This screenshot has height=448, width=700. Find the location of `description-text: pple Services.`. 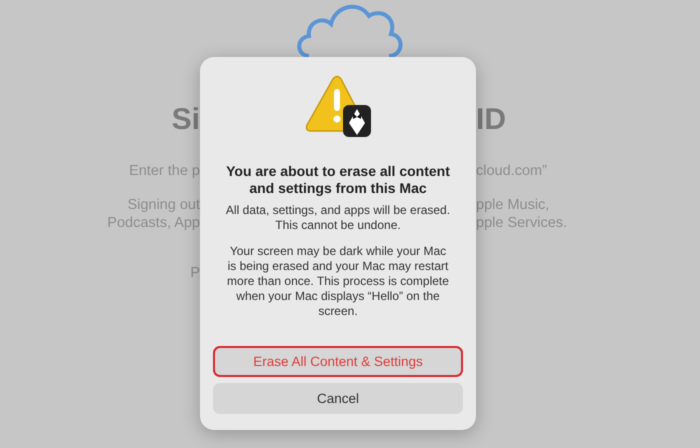

description-text: pple Services. is located at coordinates (522, 223).